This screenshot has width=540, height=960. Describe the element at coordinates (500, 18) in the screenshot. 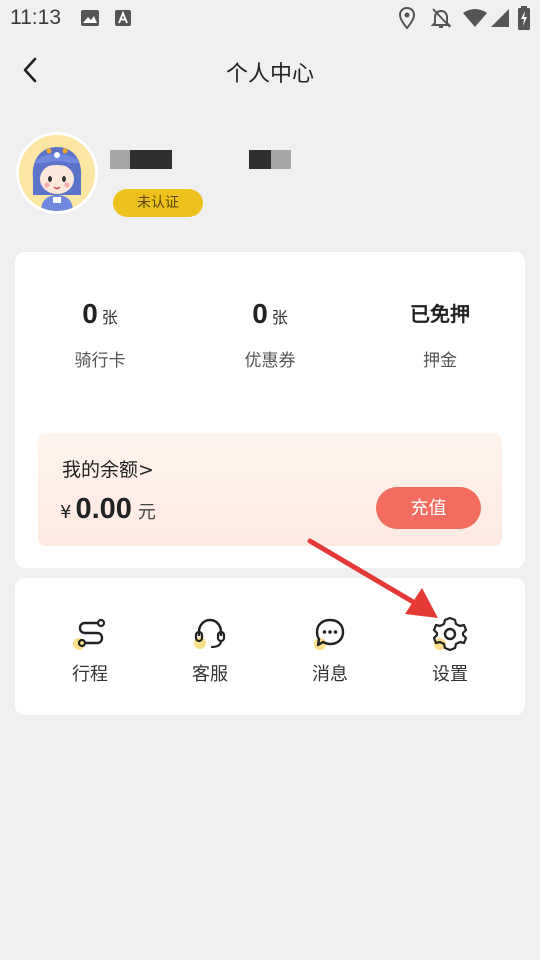

I see `signal-icon` at that location.